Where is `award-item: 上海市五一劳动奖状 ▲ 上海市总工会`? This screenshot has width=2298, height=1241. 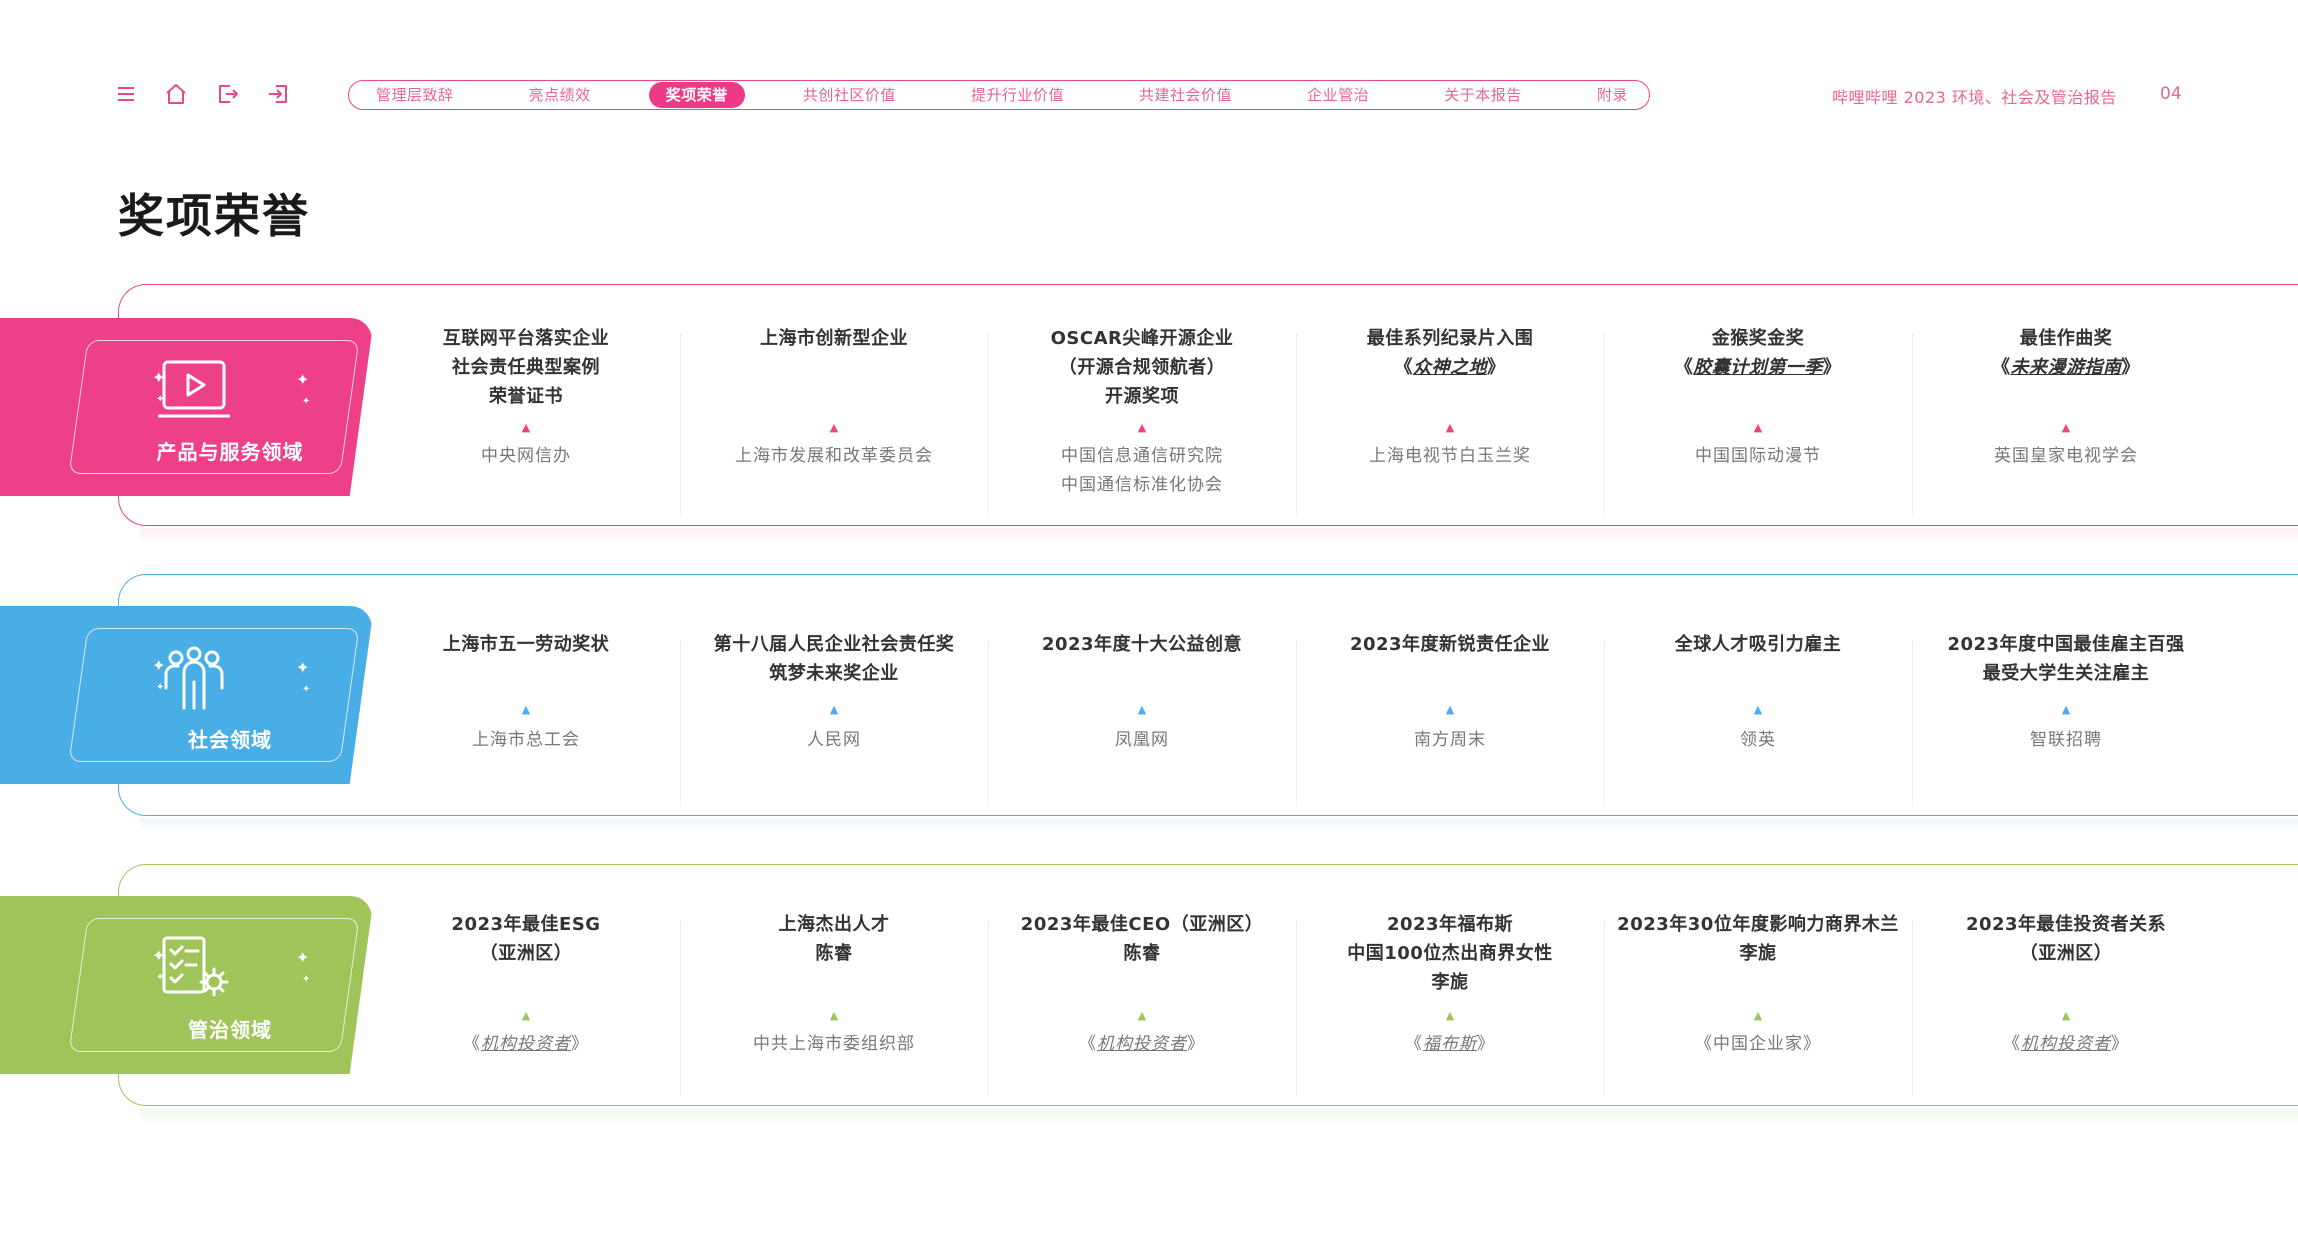 award-item: 上海市五一劳动奖状 ▲ 上海市总工会 is located at coordinates (526, 718).